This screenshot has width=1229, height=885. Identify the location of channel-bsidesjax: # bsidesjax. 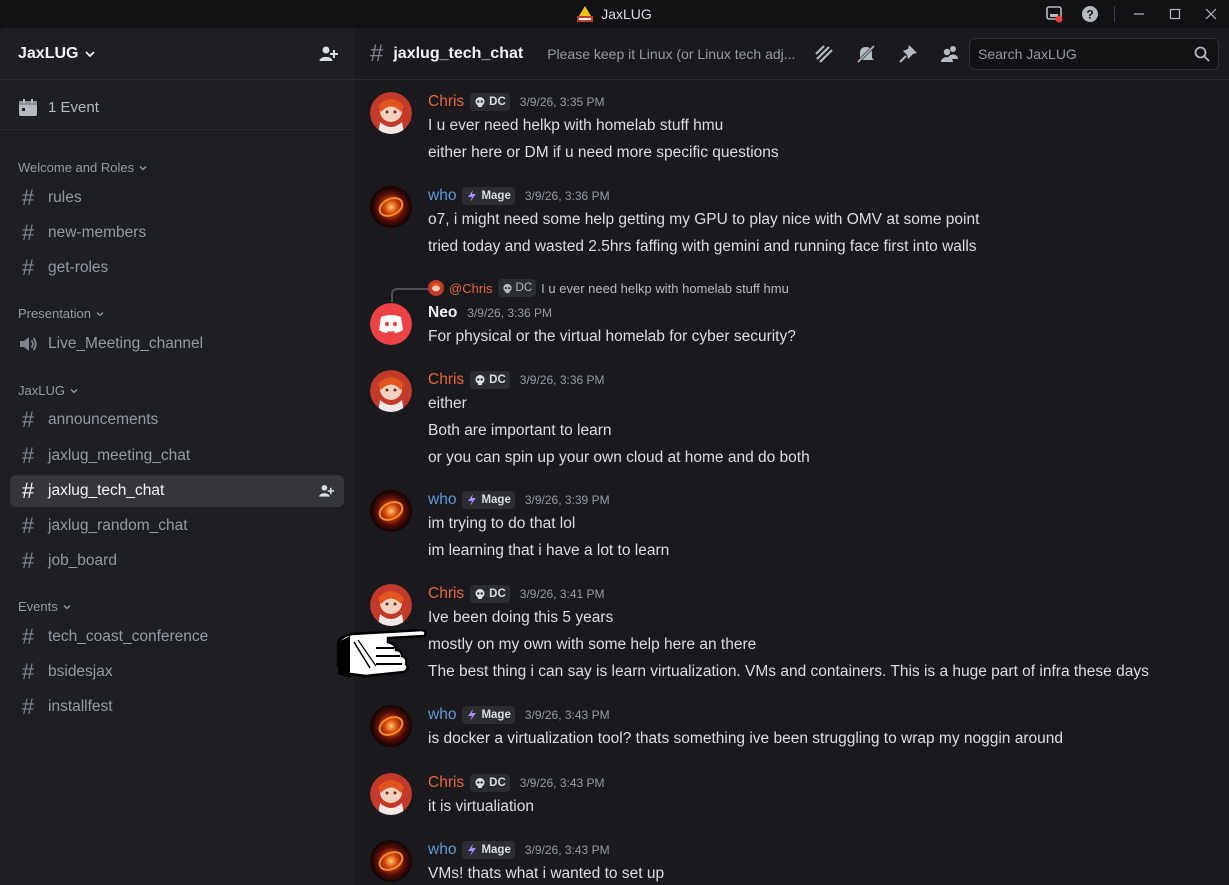
(177, 672).